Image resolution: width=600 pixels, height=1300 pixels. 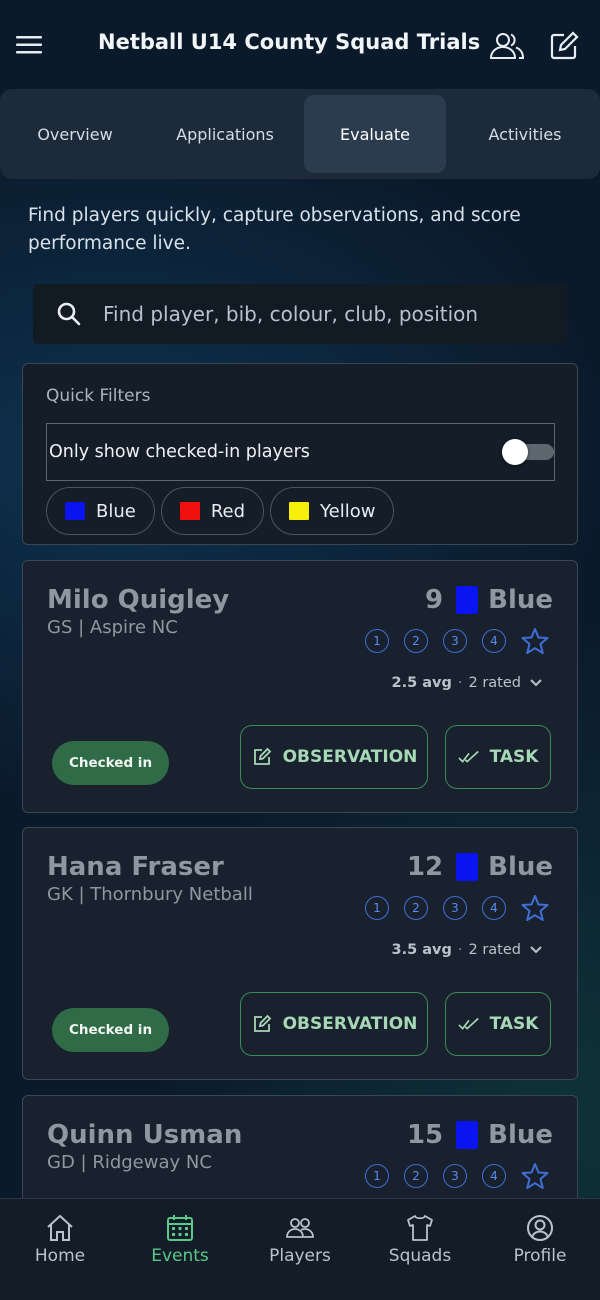 What do you see at coordinates (75, 511) in the screenshot?
I see `blue-swatch` at bounding box center [75, 511].